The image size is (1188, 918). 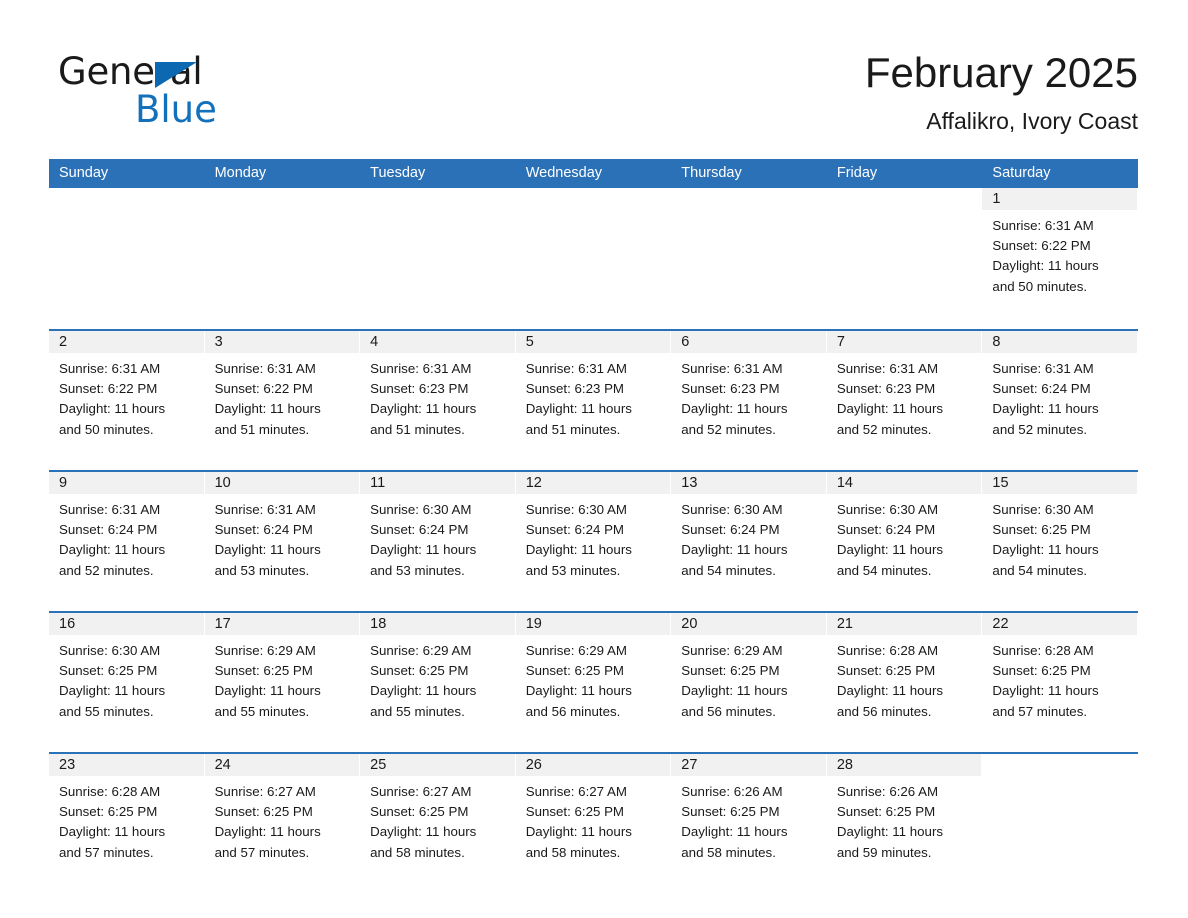 I want to click on day-number: 14, so click(x=844, y=483).